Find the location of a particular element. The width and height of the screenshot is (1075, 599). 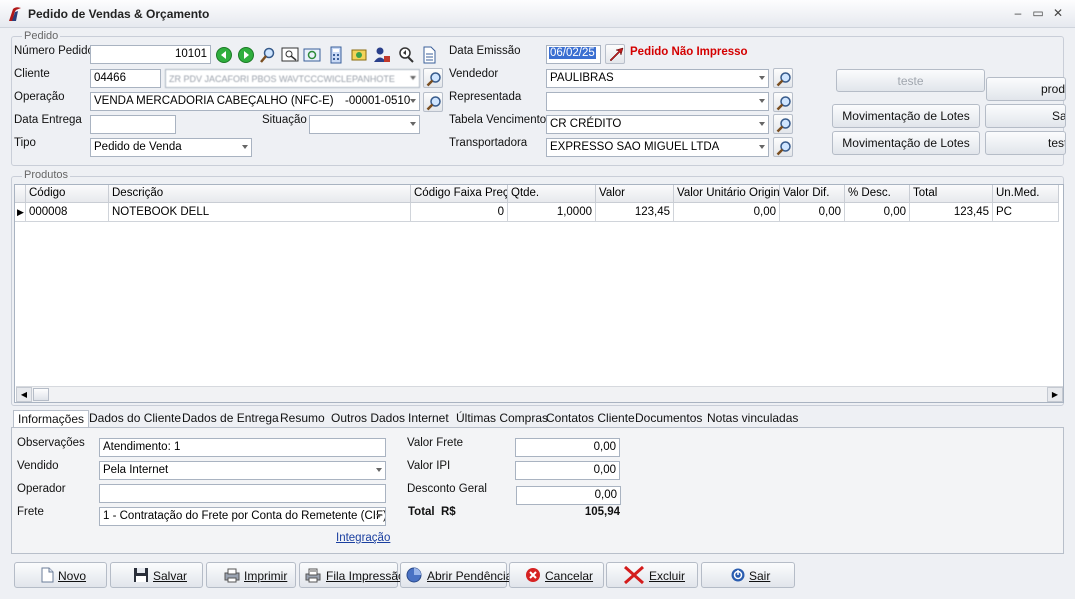

cliente-code-field: 04466 is located at coordinates (125, 78).